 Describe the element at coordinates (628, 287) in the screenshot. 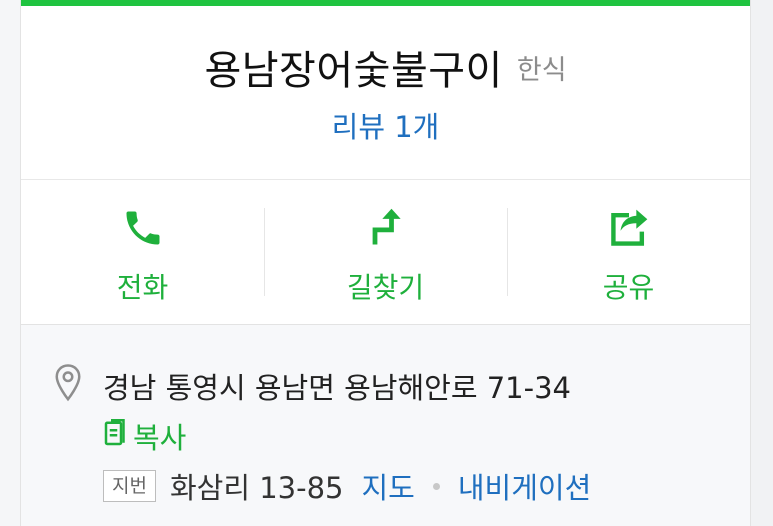

I see `share-label: 공유` at that location.